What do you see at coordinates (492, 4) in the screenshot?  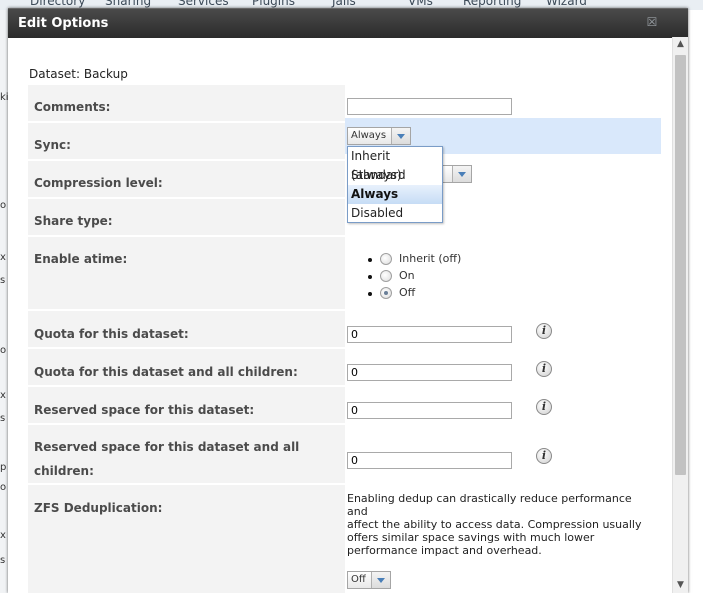 I see `nav-item-reporting: Reporting` at bounding box center [492, 4].